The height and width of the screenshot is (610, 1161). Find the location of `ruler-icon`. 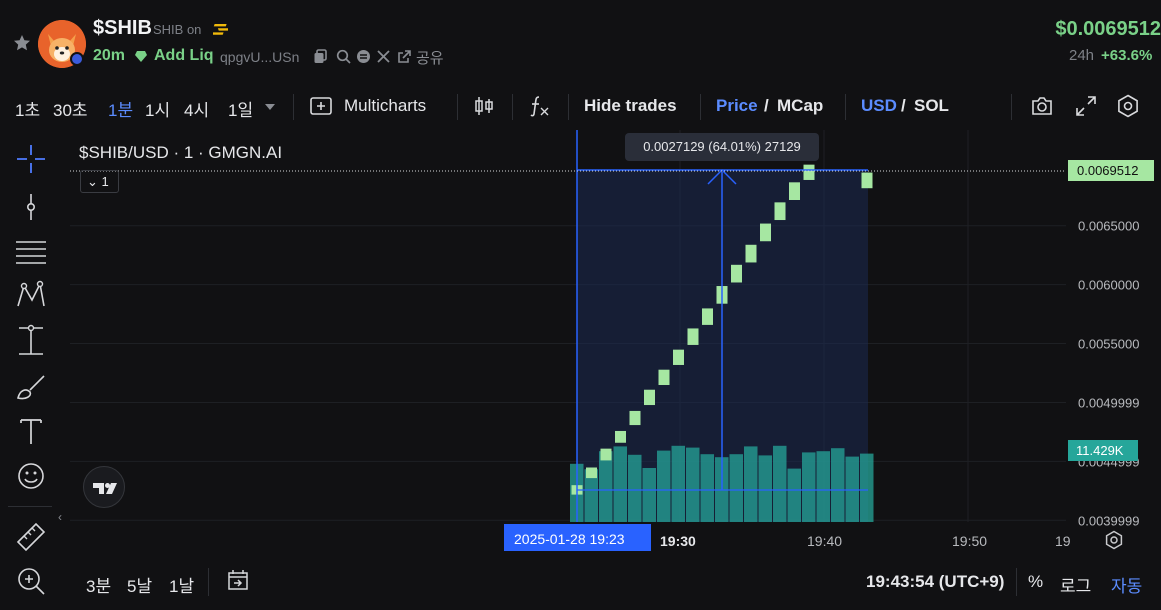

ruler-icon is located at coordinates (31, 535).